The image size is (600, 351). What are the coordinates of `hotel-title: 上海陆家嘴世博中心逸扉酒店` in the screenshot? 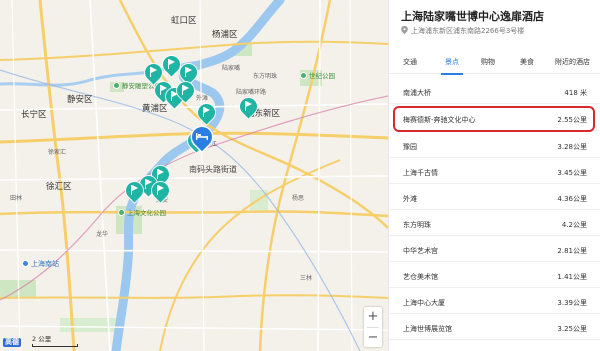 It's located at (472, 16).